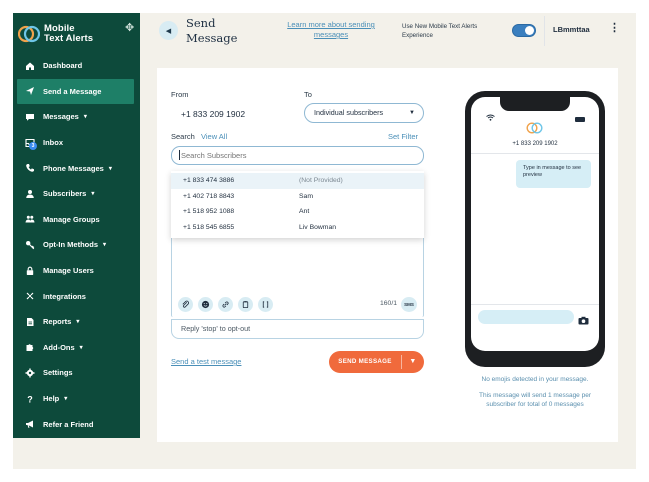 The height and width of the screenshot is (482, 649). What do you see at coordinates (68, 271) in the screenshot?
I see `sidebar-item-label: Manage Users` at bounding box center [68, 271].